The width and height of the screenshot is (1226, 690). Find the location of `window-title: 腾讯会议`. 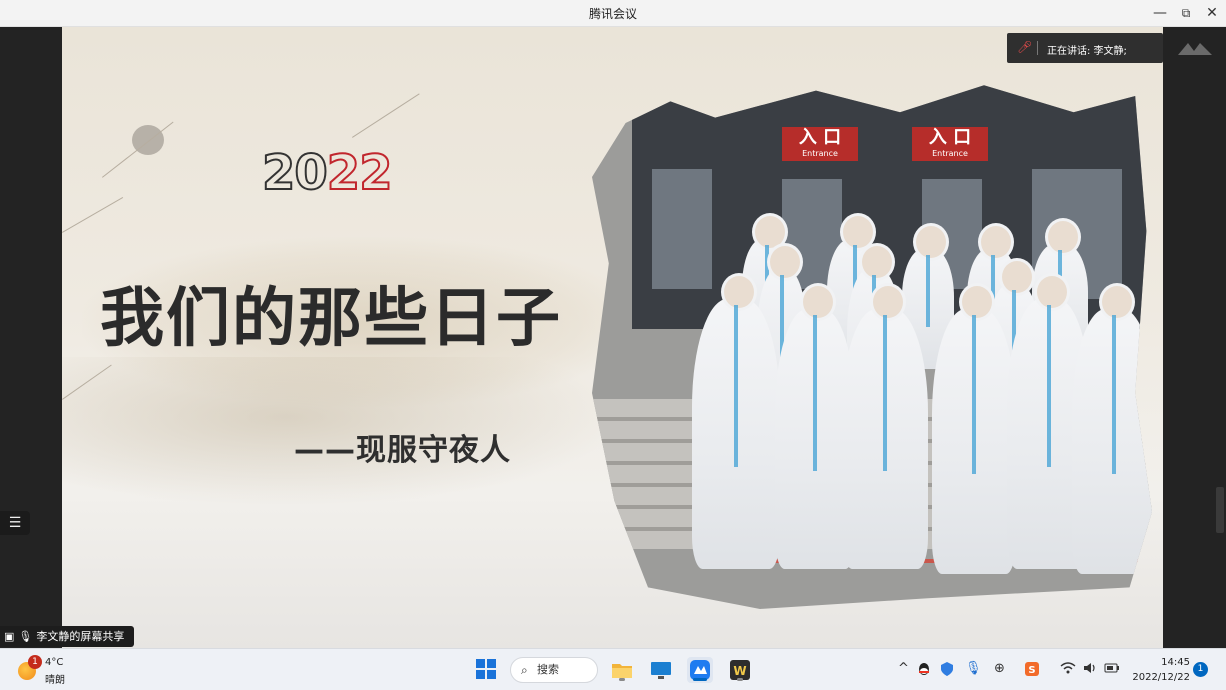

window-title: 腾讯会议 is located at coordinates (612, 14).